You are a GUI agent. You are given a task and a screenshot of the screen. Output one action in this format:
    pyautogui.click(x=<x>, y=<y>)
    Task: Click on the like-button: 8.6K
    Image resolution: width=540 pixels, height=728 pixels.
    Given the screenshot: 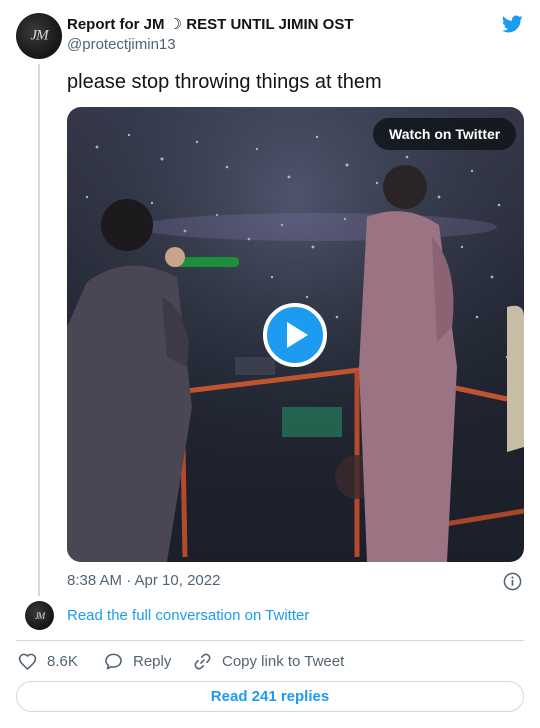 What is the action you would take?
    pyautogui.click(x=48, y=661)
    